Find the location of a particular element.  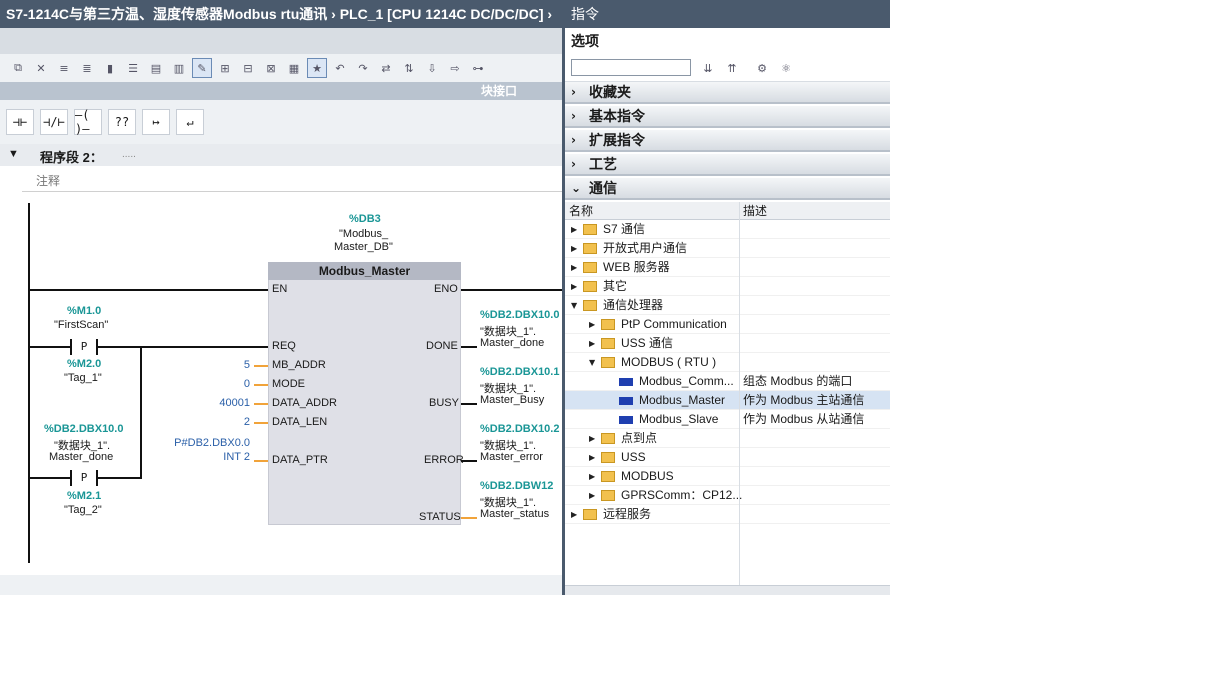

pin-req: REQ is located at coordinates (284, 346).